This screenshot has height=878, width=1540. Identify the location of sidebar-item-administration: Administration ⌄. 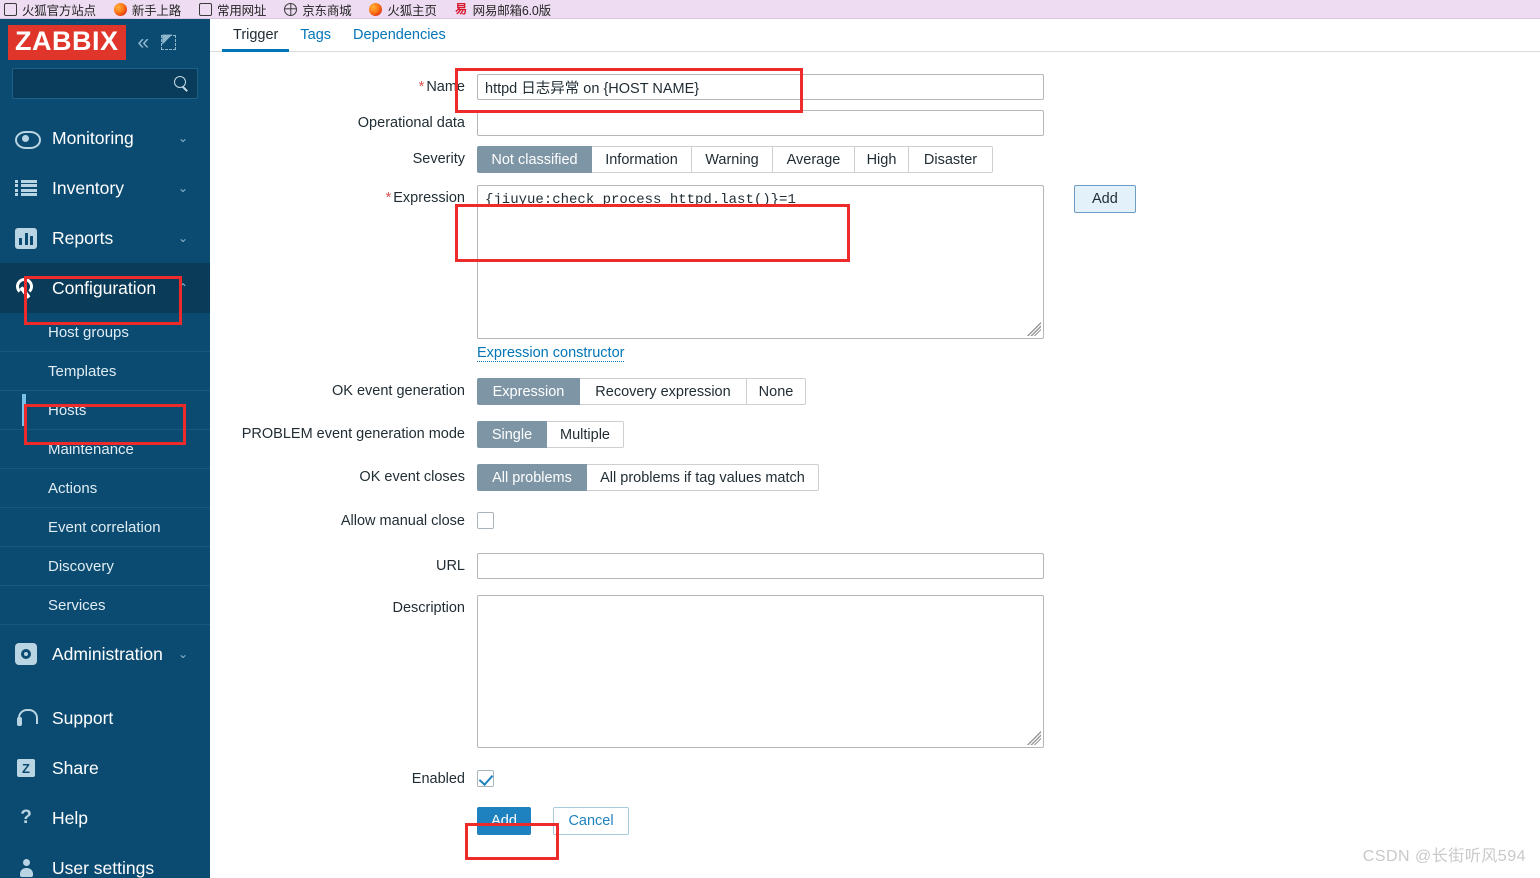
(105, 654).